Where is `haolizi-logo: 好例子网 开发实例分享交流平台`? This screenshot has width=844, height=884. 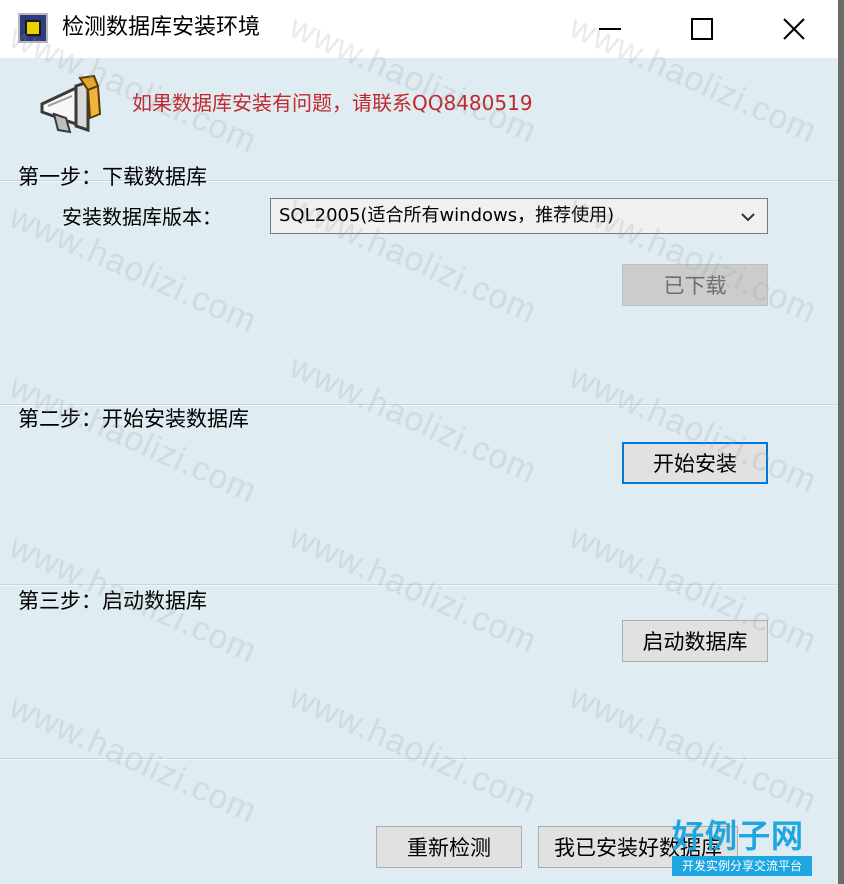 haolizi-logo: 好例子网 开发实例分享交流平台 is located at coordinates (742, 847).